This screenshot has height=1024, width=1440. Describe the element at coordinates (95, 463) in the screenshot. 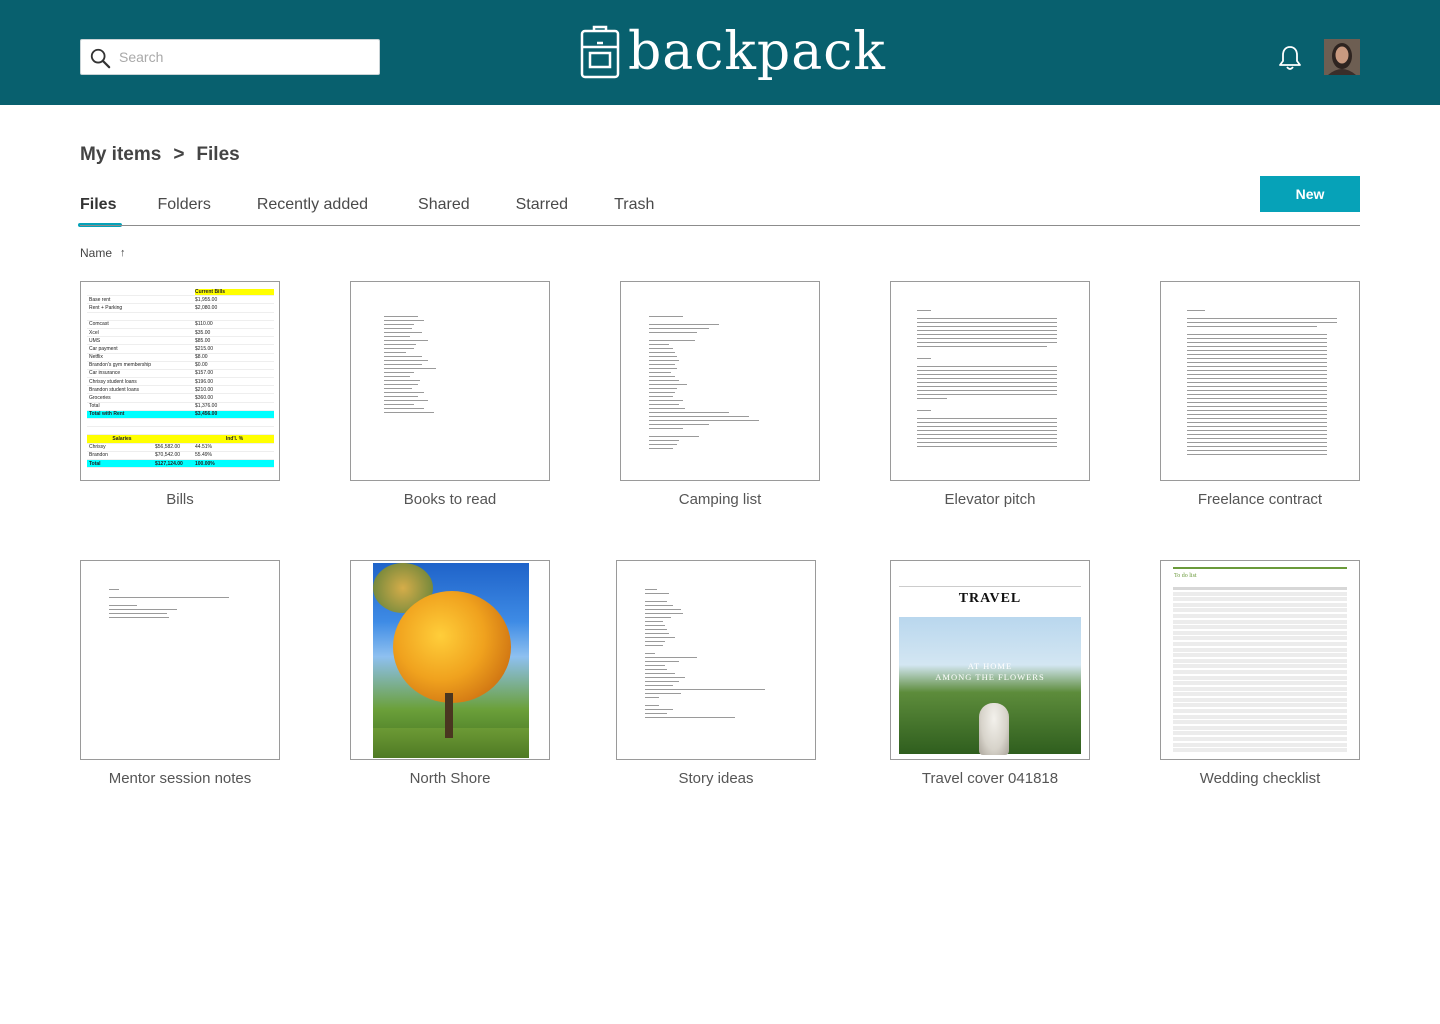

I see `preview-cell: Total` at that location.